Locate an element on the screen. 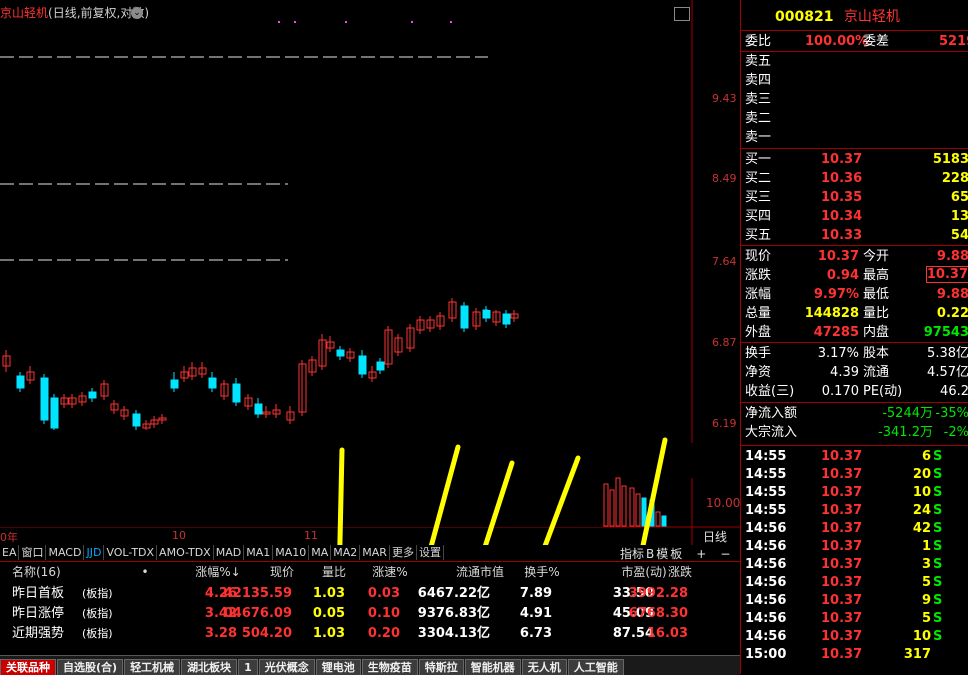 The width and height of the screenshot is (968, 675). indicator-tab: JJD is located at coordinates (94, 552).